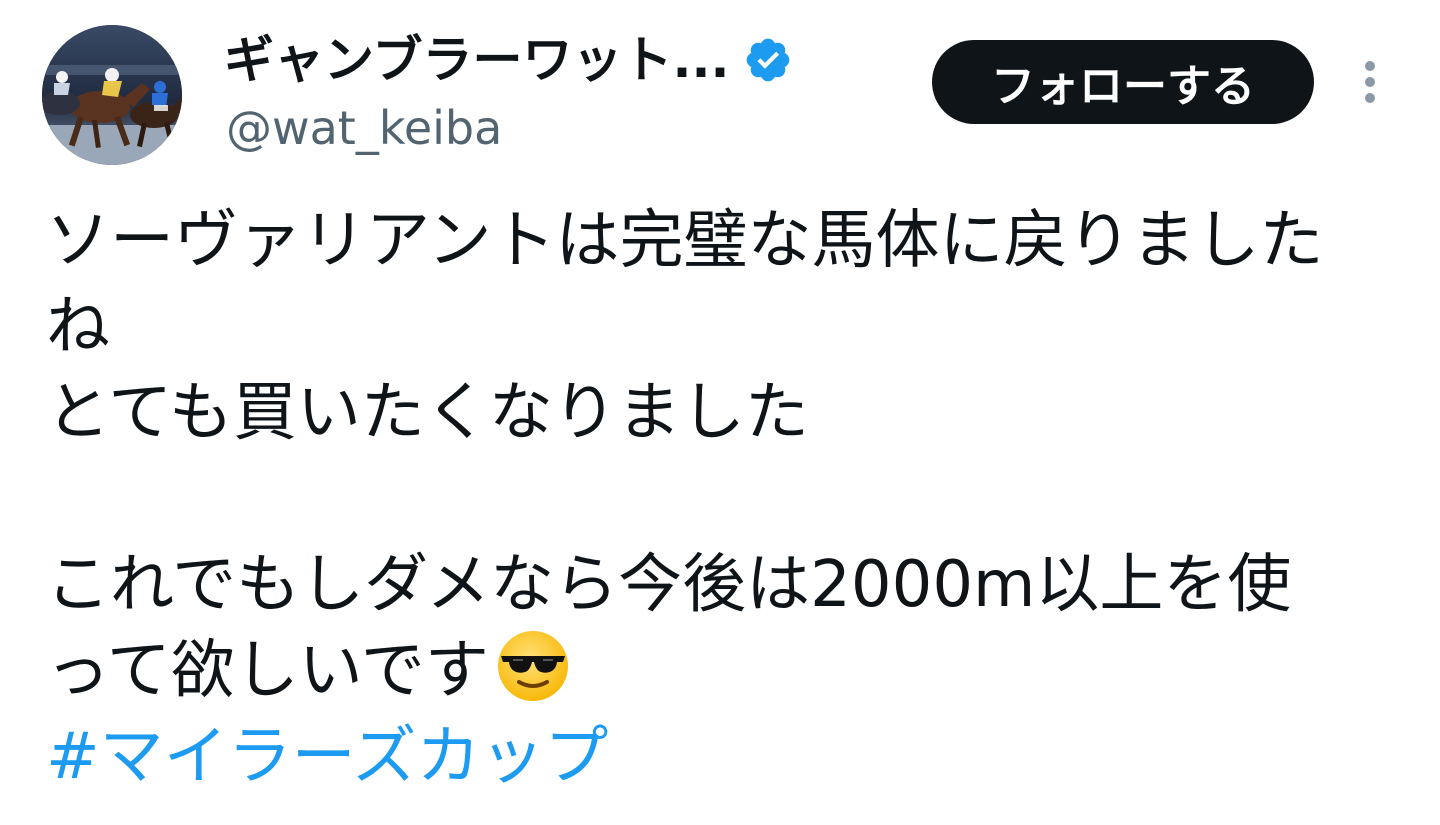 This screenshot has height=825, width=1440. I want to click on hashtag-link: #マイラーズカップ, so click(327, 757).